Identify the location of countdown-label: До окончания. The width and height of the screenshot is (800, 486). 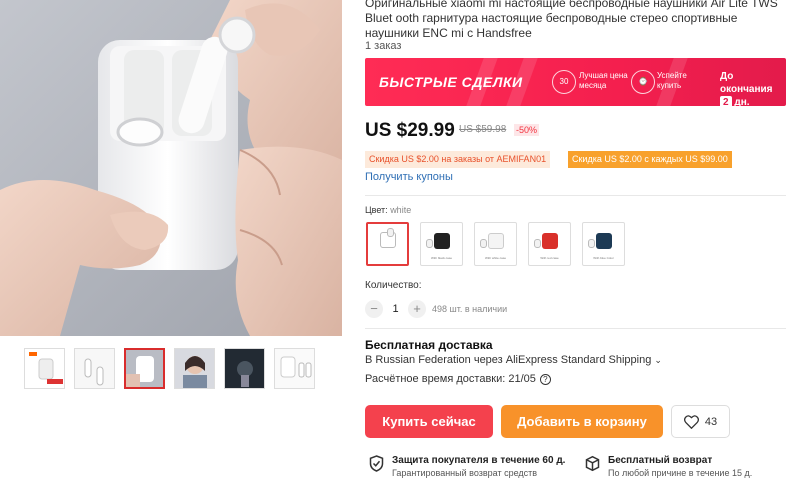
(746, 83).